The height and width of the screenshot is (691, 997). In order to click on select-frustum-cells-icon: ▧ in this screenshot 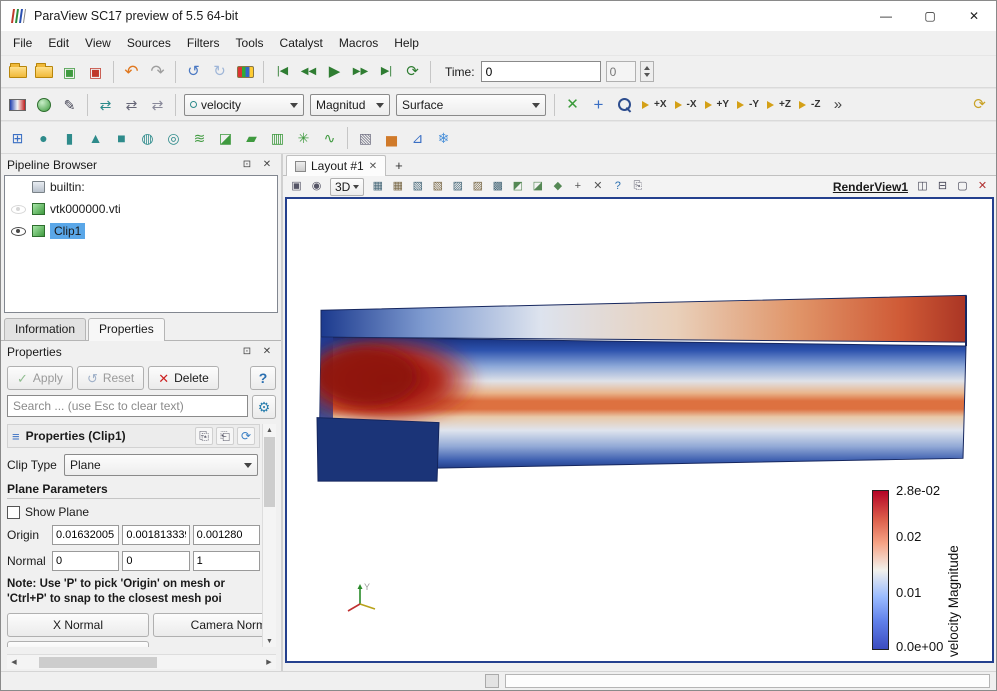, I will do `click(417, 186)`.